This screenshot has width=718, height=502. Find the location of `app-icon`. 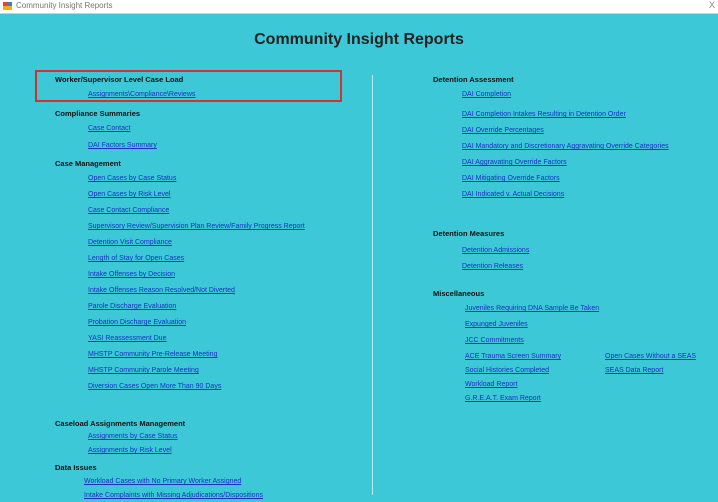

app-icon is located at coordinates (7, 6).